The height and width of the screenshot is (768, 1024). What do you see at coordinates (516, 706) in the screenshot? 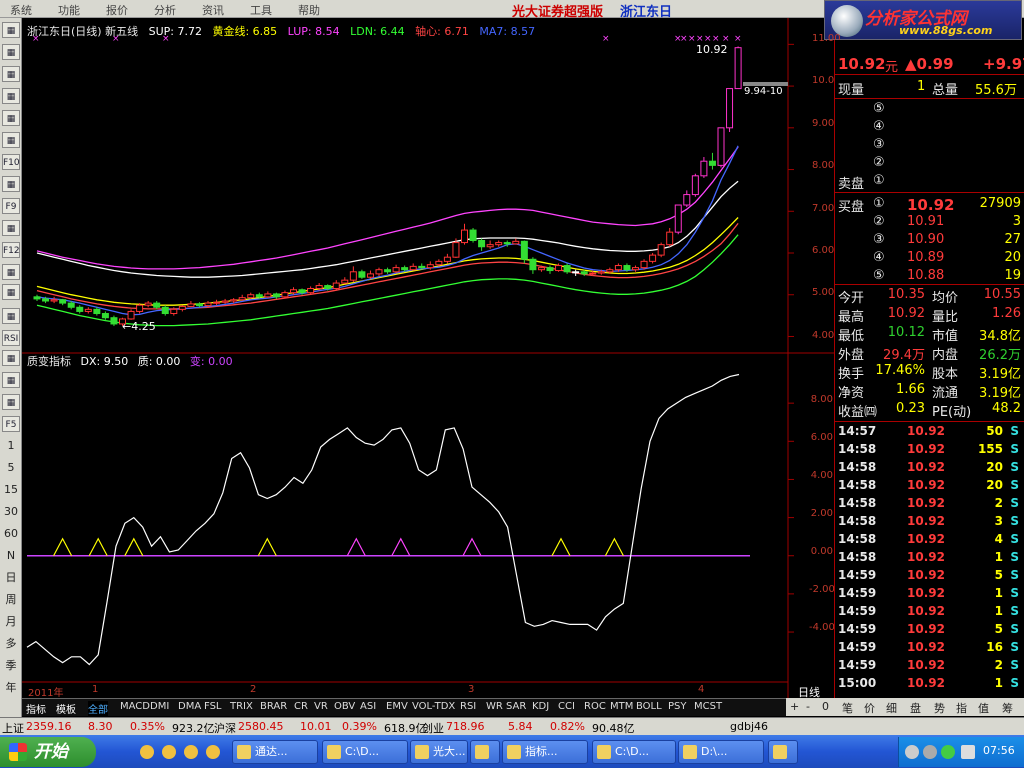
I see `tab-sar: SAR` at bounding box center [516, 706].